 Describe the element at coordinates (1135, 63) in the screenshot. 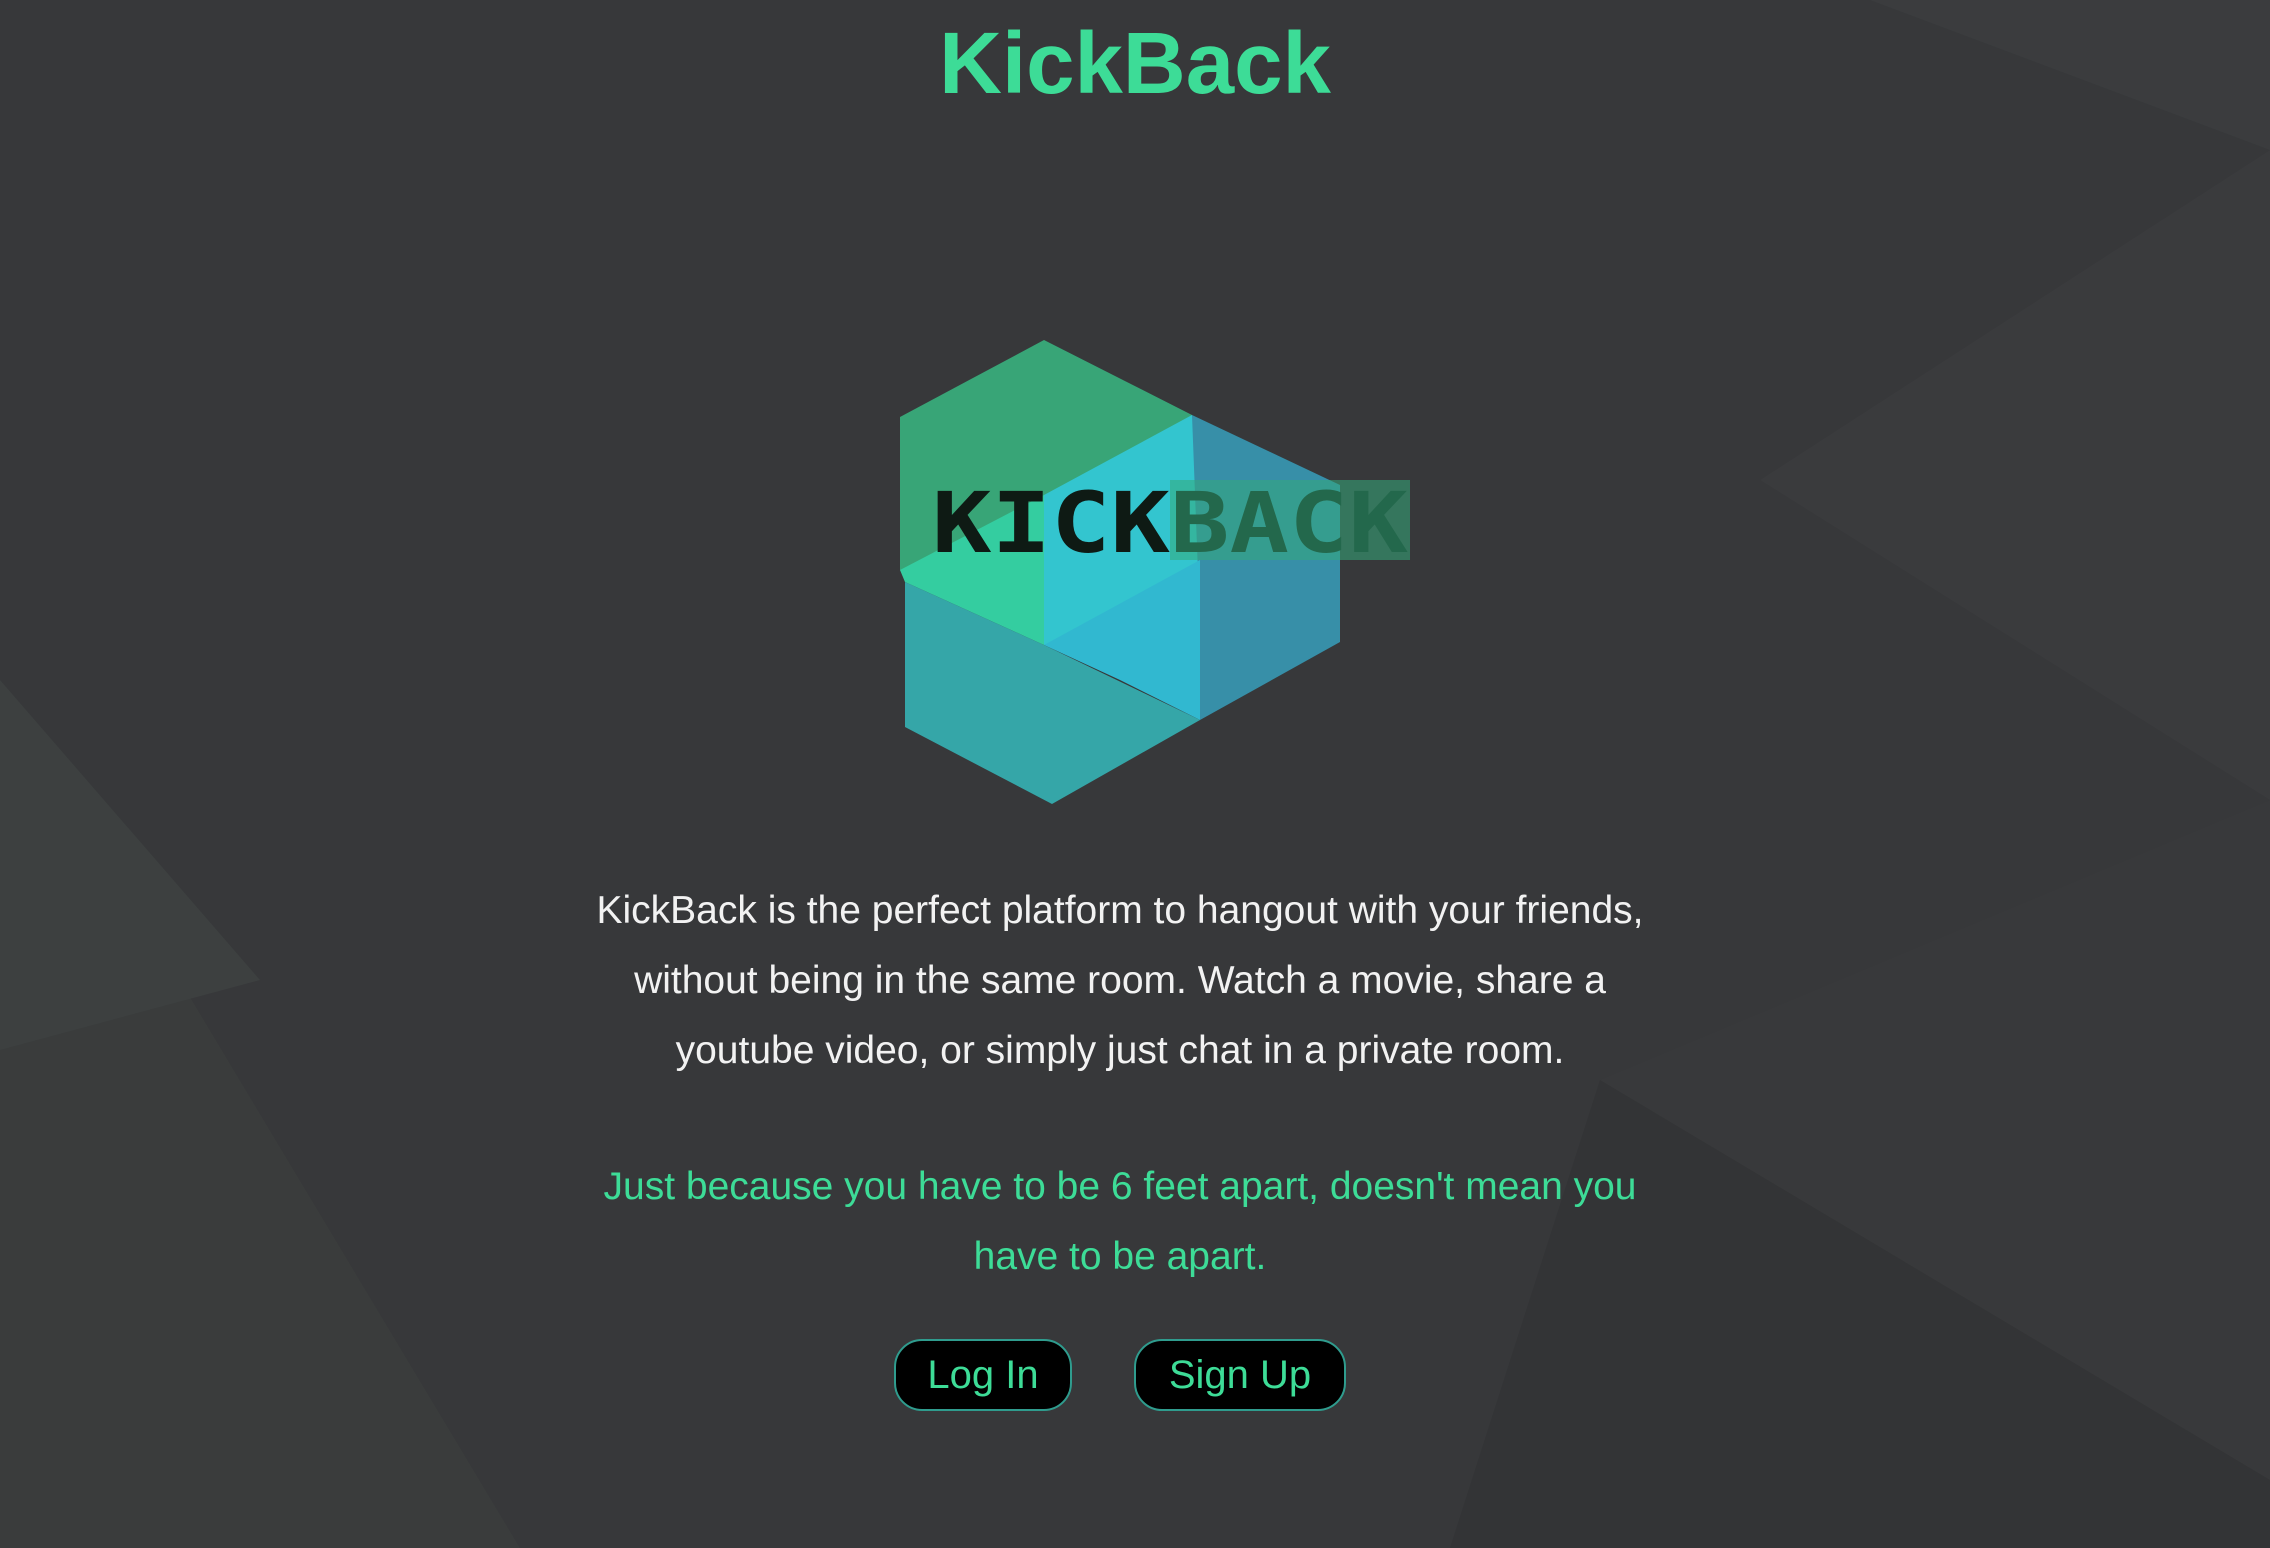

I see `site-title: KickBack` at that location.